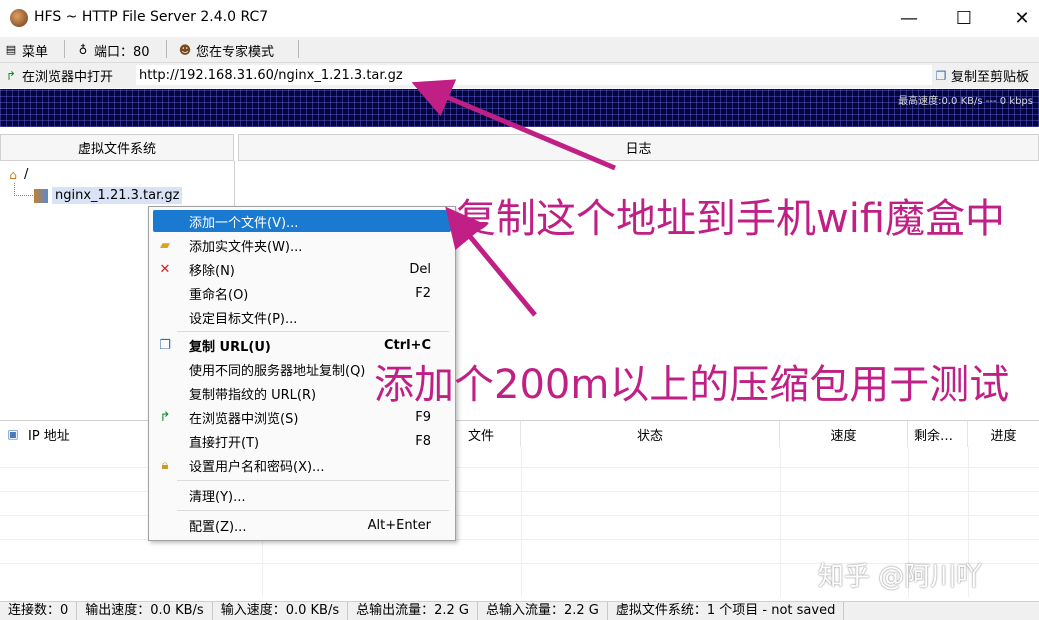  What do you see at coordinates (513, 125) in the screenshot?
I see `arrow-to-url` at bounding box center [513, 125].